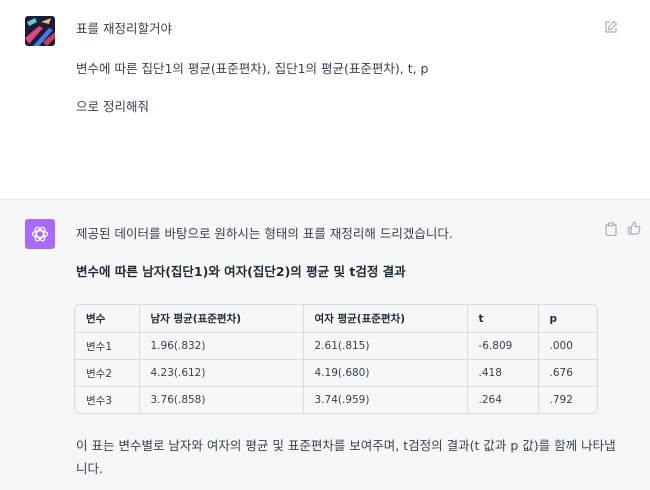 The height and width of the screenshot is (490, 650). I want to click on table-cell: 4.23(.612), so click(221, 373).